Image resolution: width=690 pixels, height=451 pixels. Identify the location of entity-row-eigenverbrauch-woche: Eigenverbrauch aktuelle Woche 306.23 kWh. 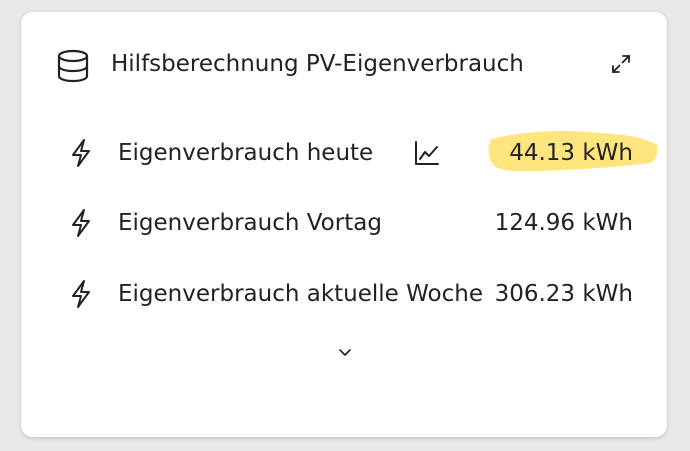
(344, 294).